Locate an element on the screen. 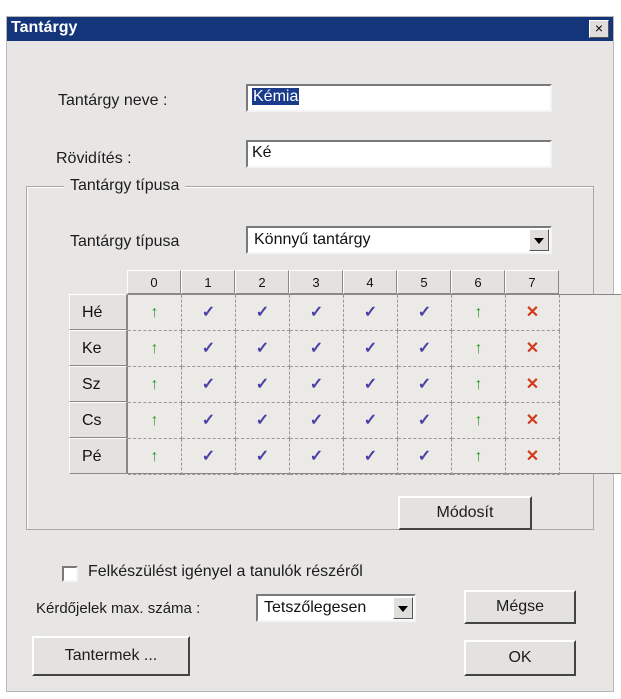 This screenshot has height=699, width=621. row-header: Ke is located at coordinates (98, 348).